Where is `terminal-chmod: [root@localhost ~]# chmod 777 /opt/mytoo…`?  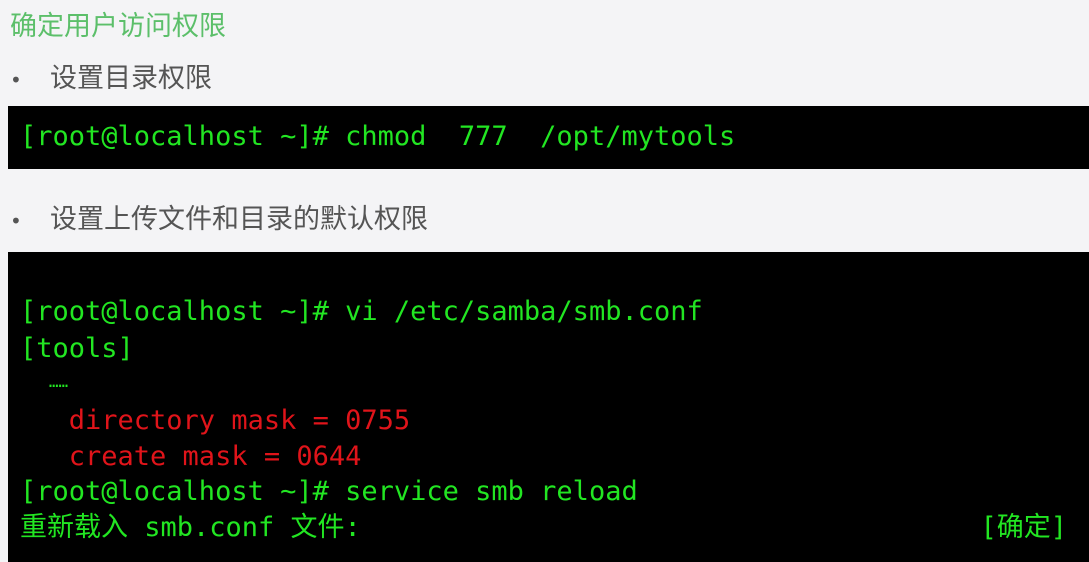
terminal-chmod: [root@localhost ~]# chmod 777 /opt/mytoo… is located at coordinates (548, 137).